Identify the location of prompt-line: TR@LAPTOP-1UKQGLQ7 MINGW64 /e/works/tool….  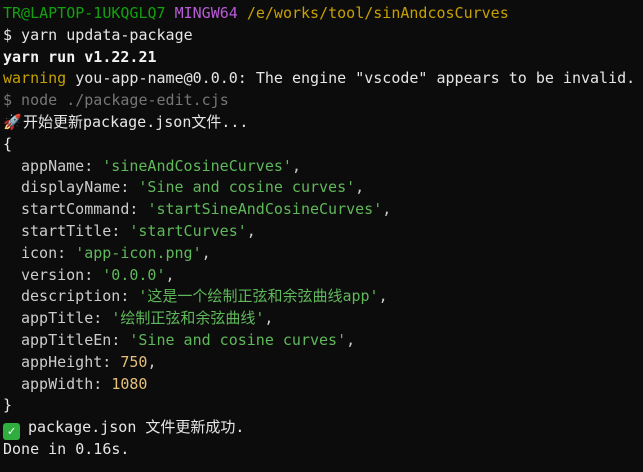
(323, 14).